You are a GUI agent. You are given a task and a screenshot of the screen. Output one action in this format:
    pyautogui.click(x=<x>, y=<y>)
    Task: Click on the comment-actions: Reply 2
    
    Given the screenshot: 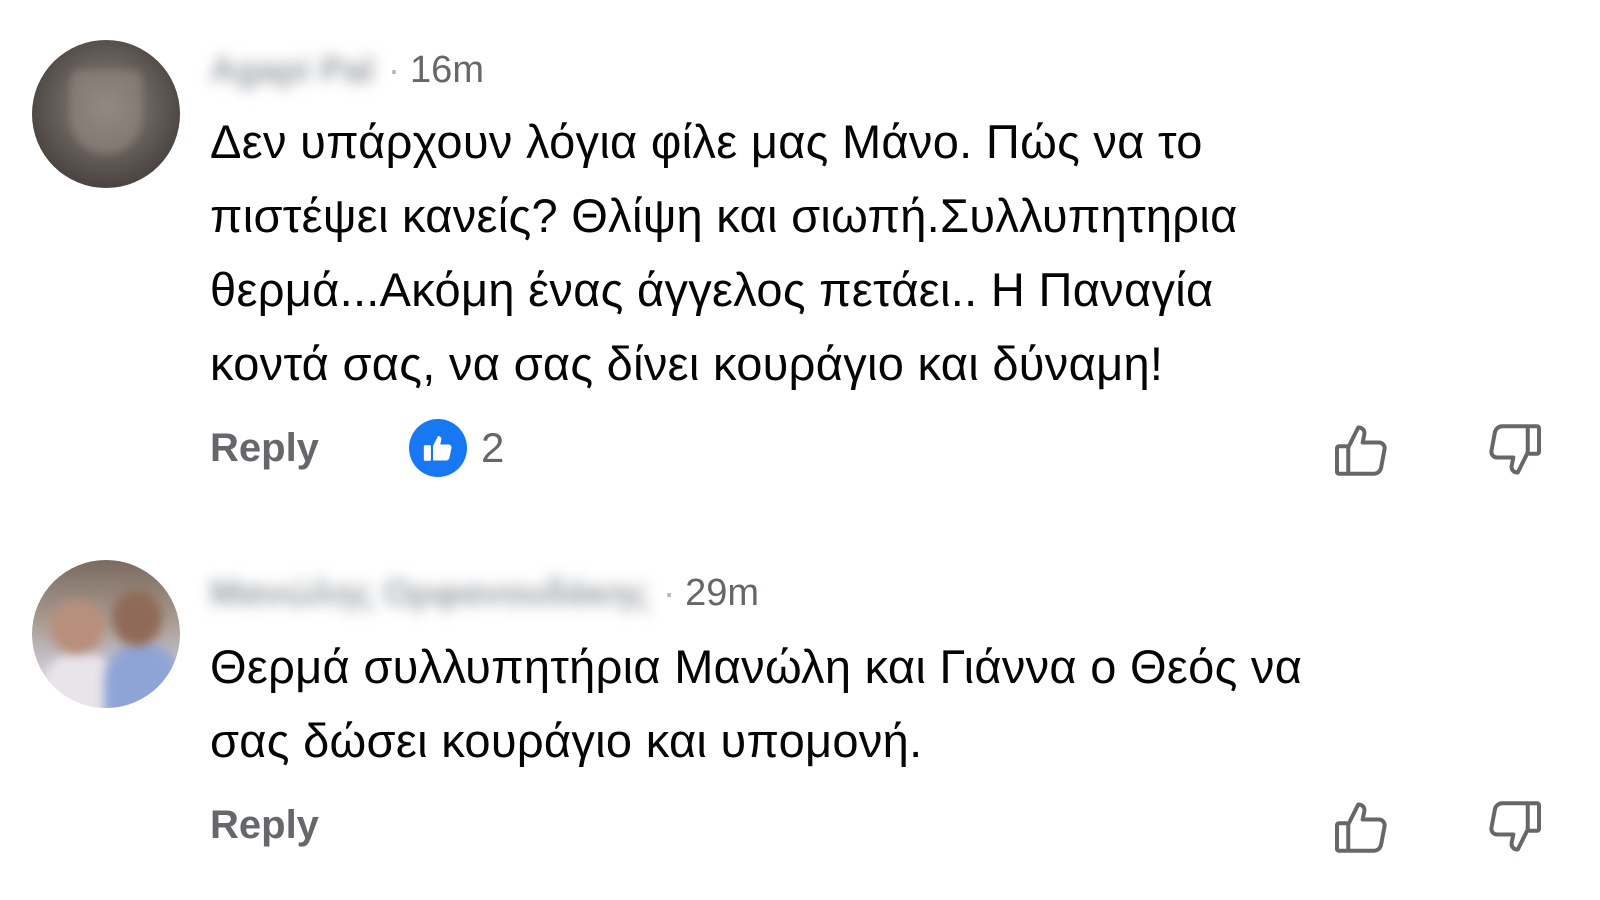 What is the action you would take?
    pyautogui.click(x=357, y=448)
    